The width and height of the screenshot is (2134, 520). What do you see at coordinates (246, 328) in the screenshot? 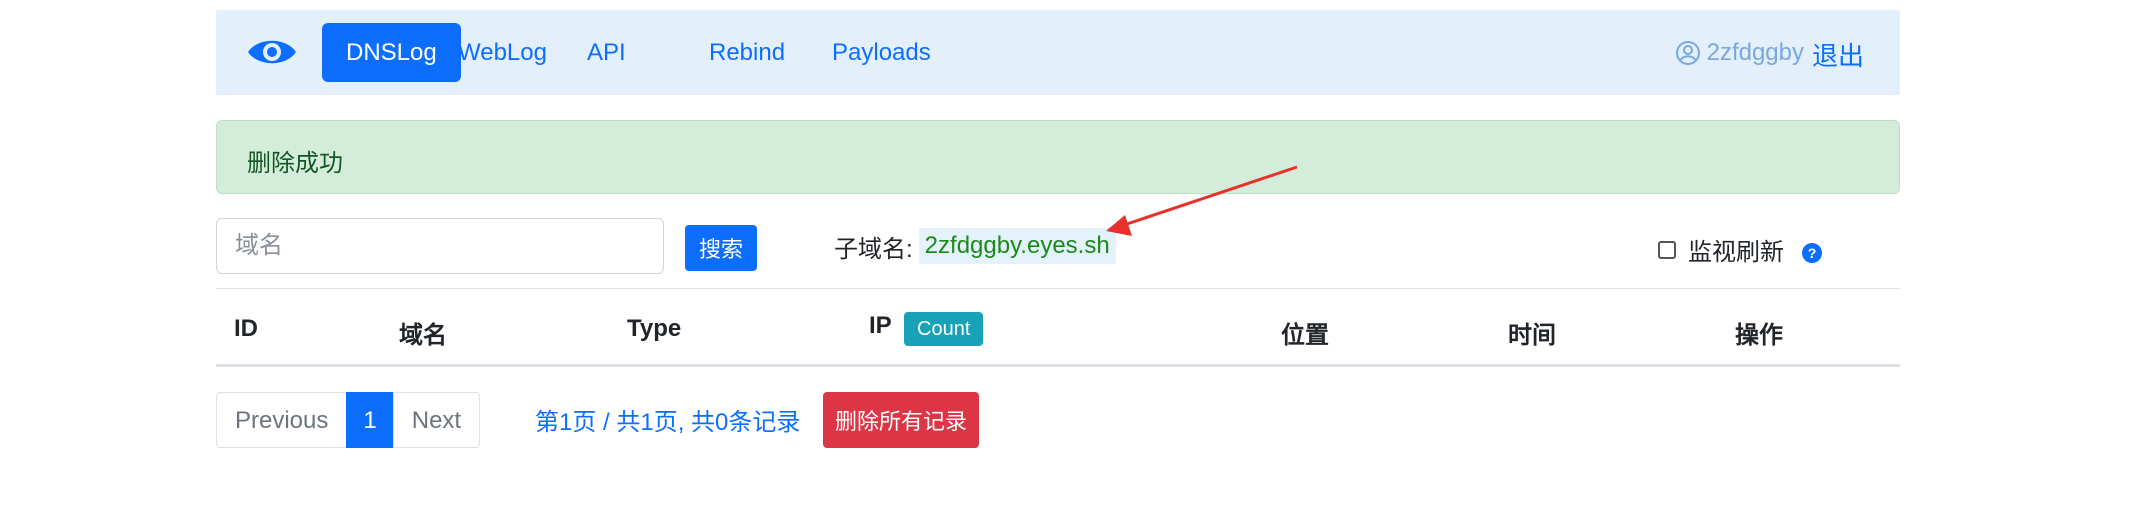
I see `column-header-id: ID` at bounding box center [246, 328].